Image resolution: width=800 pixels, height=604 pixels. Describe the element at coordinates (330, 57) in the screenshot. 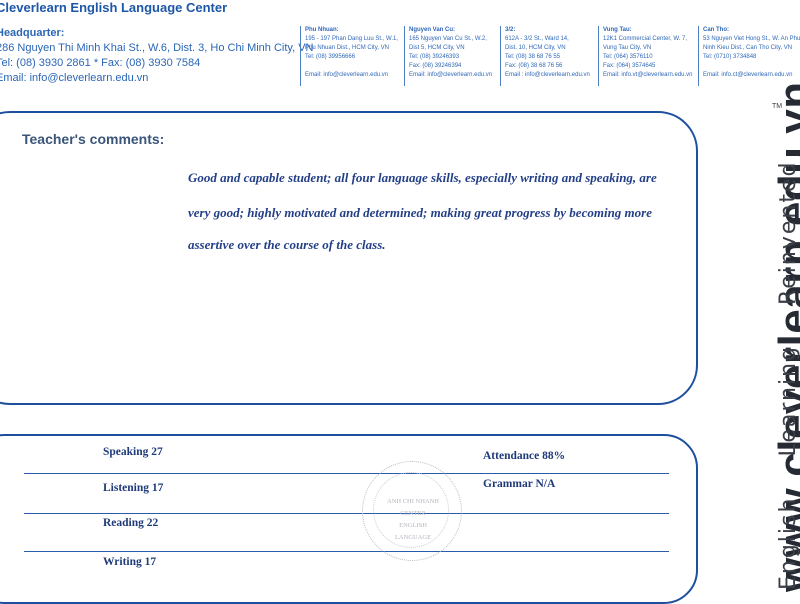

I see `branch-line: Tel: (08) 39956666` at that location.